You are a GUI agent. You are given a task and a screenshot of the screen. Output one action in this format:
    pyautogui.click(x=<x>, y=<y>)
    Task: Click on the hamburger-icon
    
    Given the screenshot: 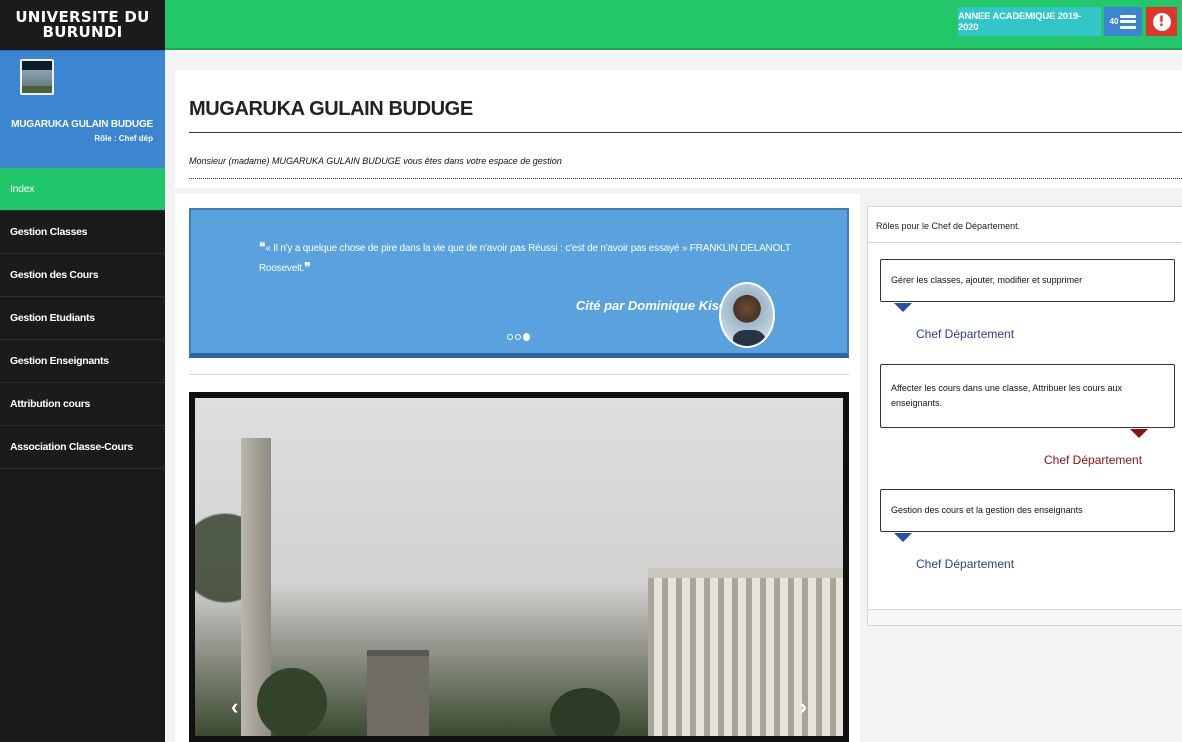 What is the action you would take?
    pyautogui.click(x=1128, y=21)
    